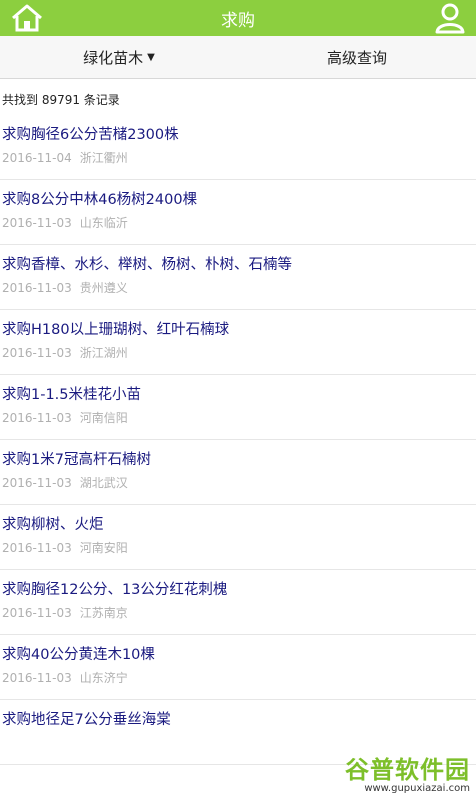 This screenshot has width=476, height=796. I want to click on item-location: 山东济宁, so click(103, 678).